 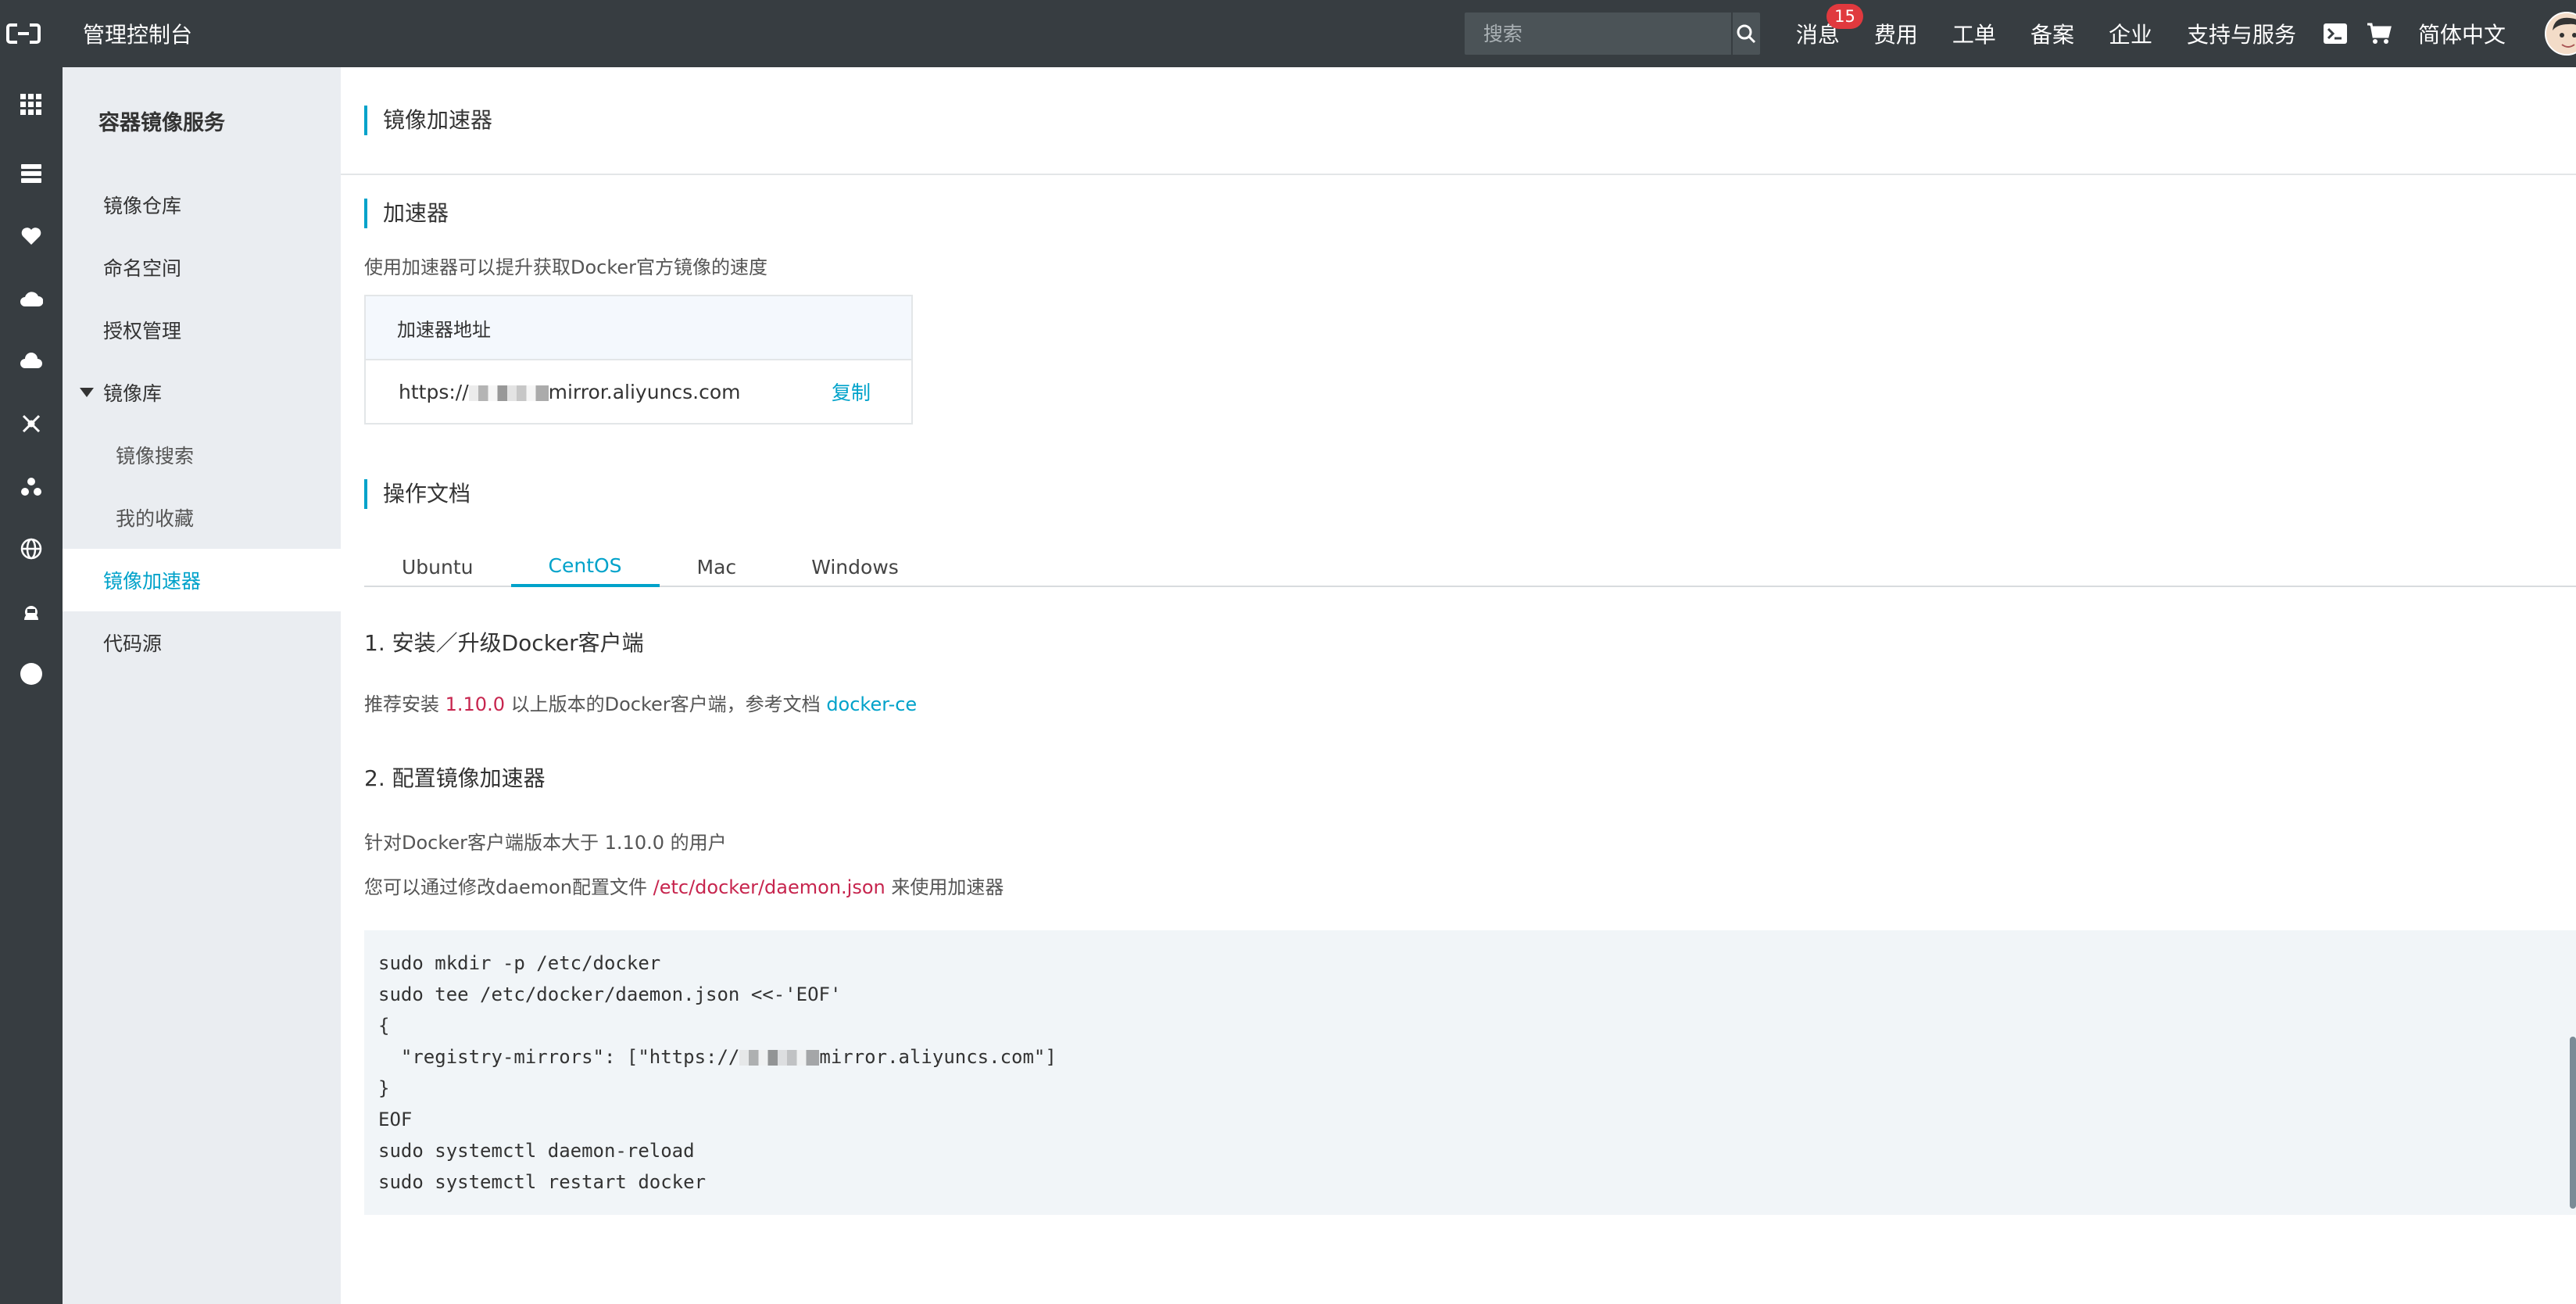 I want to click on nav-fees: 费用, so click(x=1896, y=33).